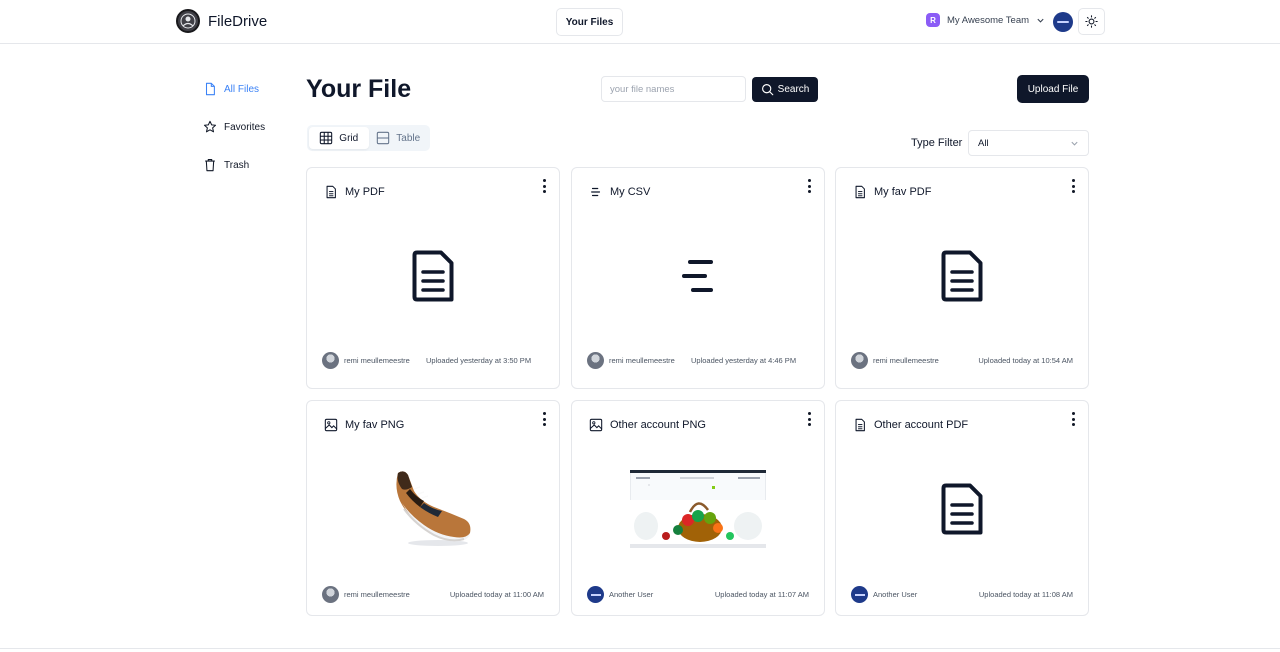 This screenshot has height=652, width=1280. I want to click on file-name: My fav PDF, so click(903, 192).